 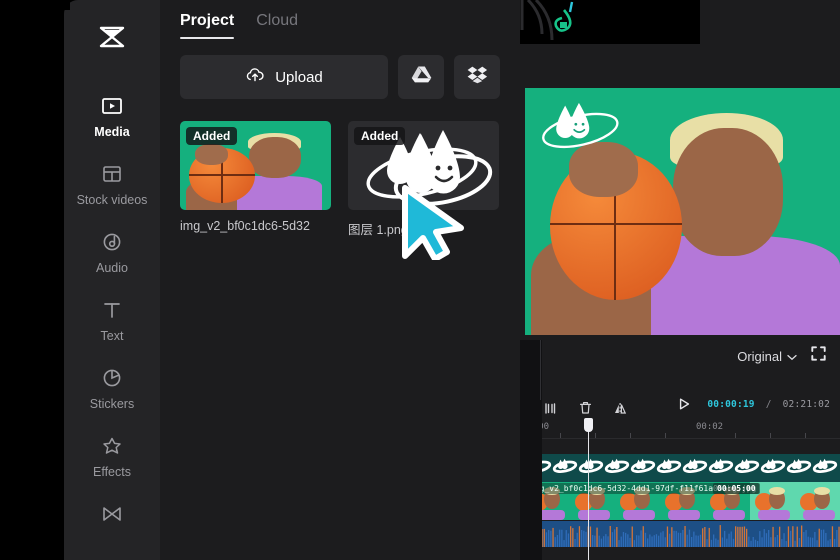 I want to click on google-drive-icon, so click(x=421, y=77).